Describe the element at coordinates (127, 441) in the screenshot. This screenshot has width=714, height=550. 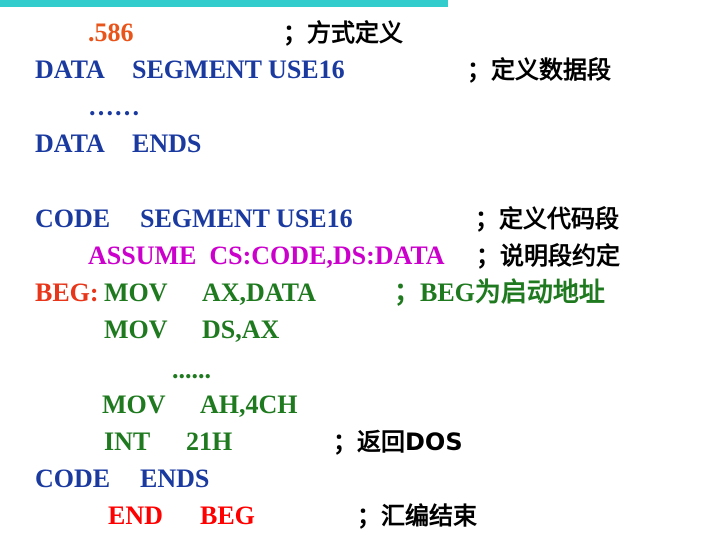
I see `int-instruction: INT` at that location.